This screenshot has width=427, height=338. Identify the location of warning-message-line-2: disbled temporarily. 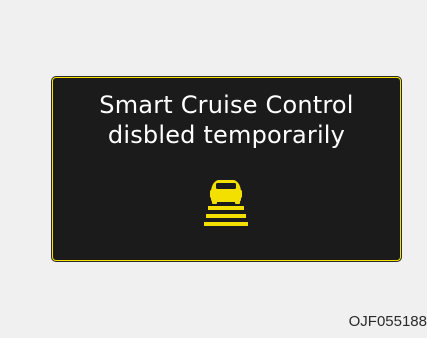
(226, 135).